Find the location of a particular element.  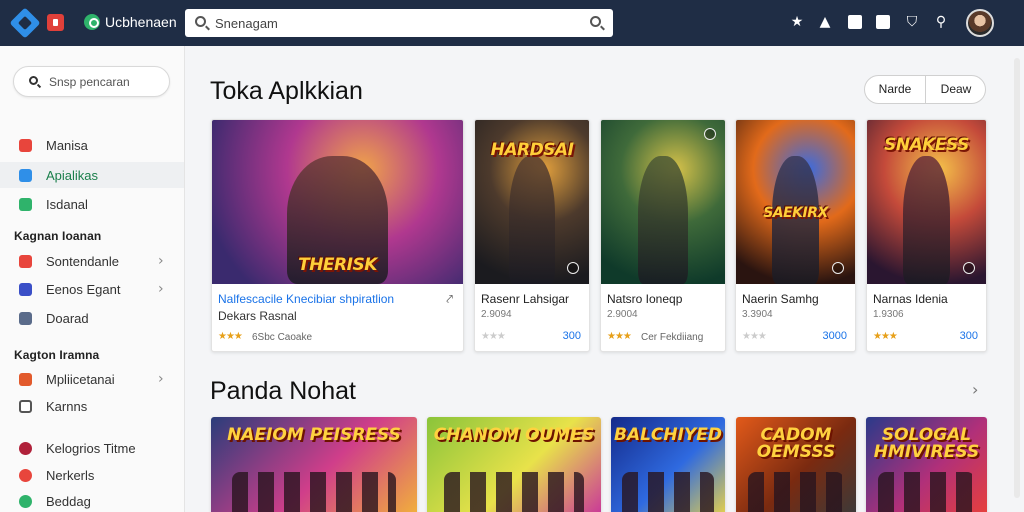

tile-title: BALCHIYED is located at coordinates (667, 435).